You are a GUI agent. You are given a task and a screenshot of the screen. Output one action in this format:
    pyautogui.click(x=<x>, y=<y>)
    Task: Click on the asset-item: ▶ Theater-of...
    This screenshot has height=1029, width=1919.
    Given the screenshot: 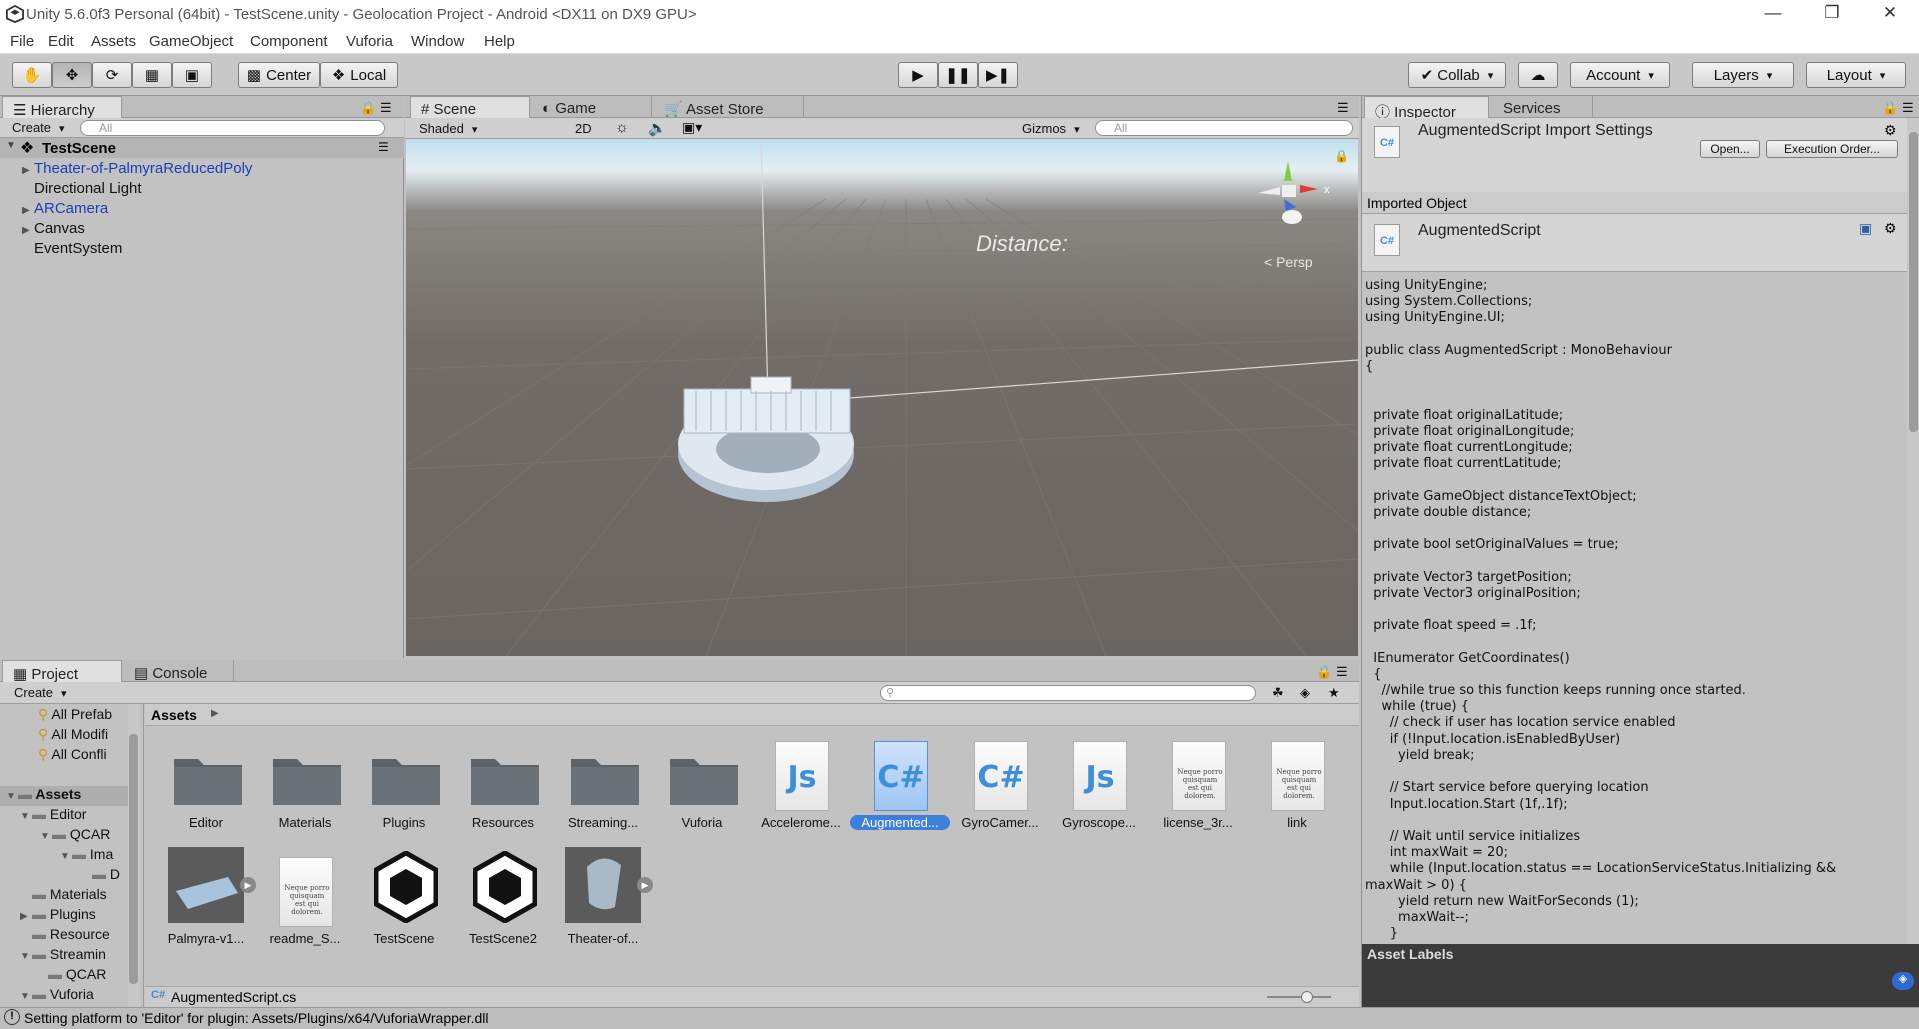 What is the action you would take?
    pyautogui.click(x=603, y=902)
    